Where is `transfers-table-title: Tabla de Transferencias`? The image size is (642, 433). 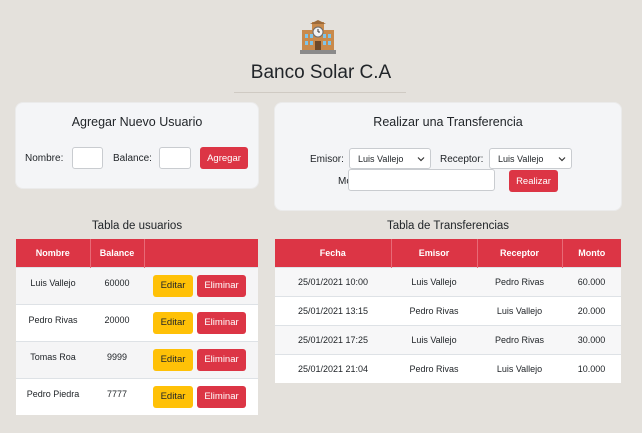 transfers-table-title: Tabla de Transferencias is located at coordinates (448, 226).